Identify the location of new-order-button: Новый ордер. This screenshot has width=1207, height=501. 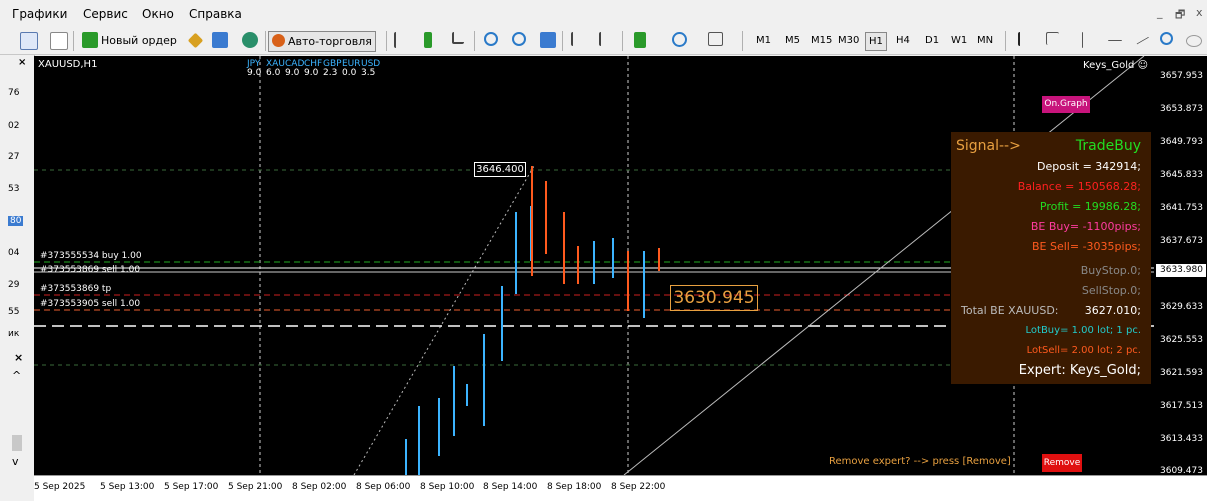
(139, 40).